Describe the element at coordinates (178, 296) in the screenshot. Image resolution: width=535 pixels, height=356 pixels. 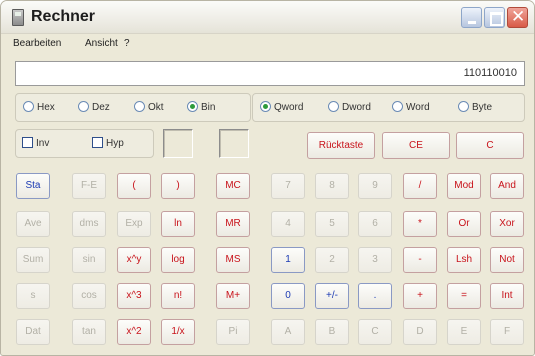
I see `key-factorial: n!` at that location.